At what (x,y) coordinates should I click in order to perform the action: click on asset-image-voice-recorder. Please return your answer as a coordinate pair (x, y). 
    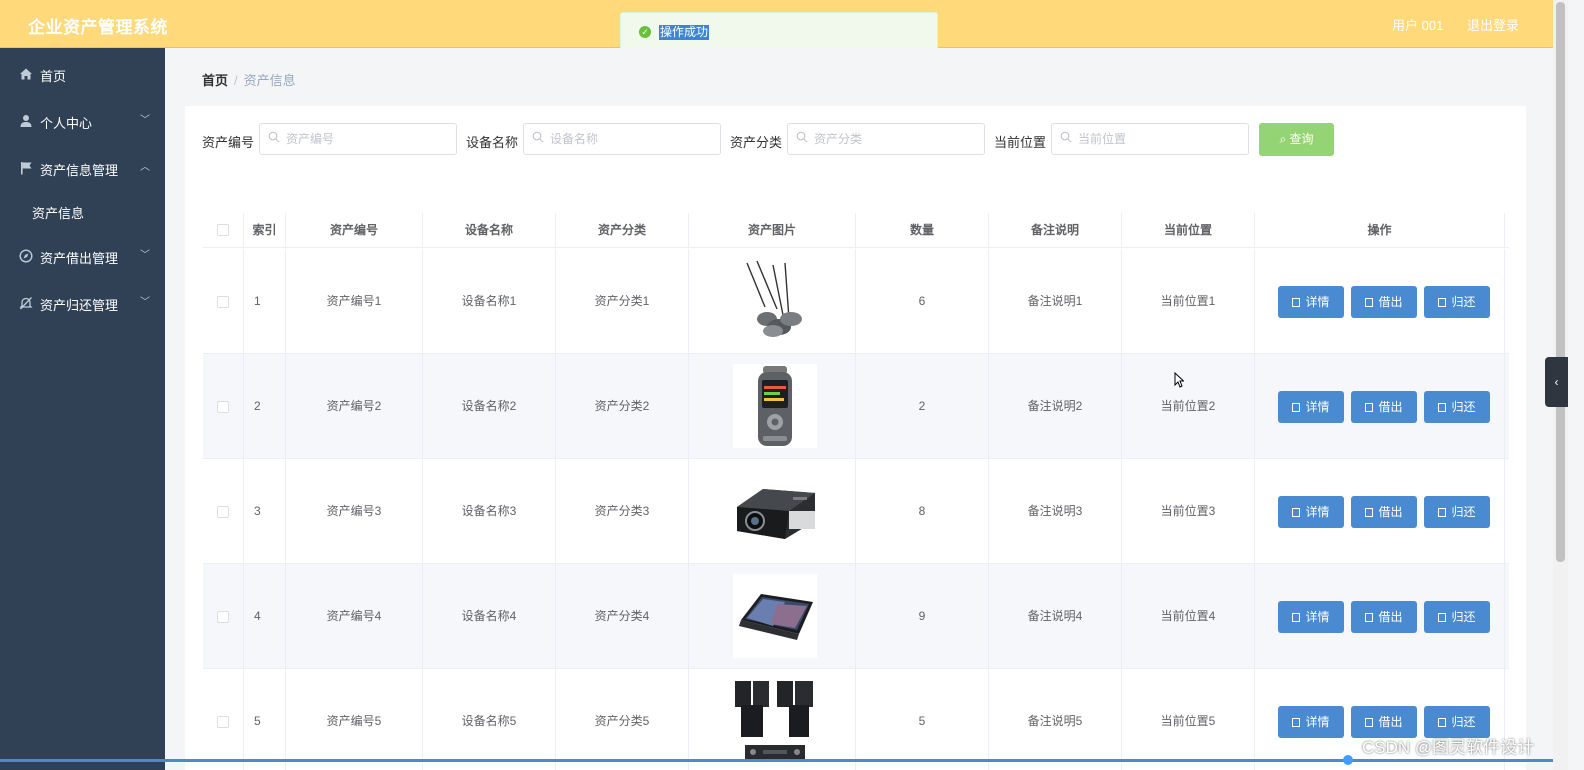
    Looking at the image, I should click on (775, 406).